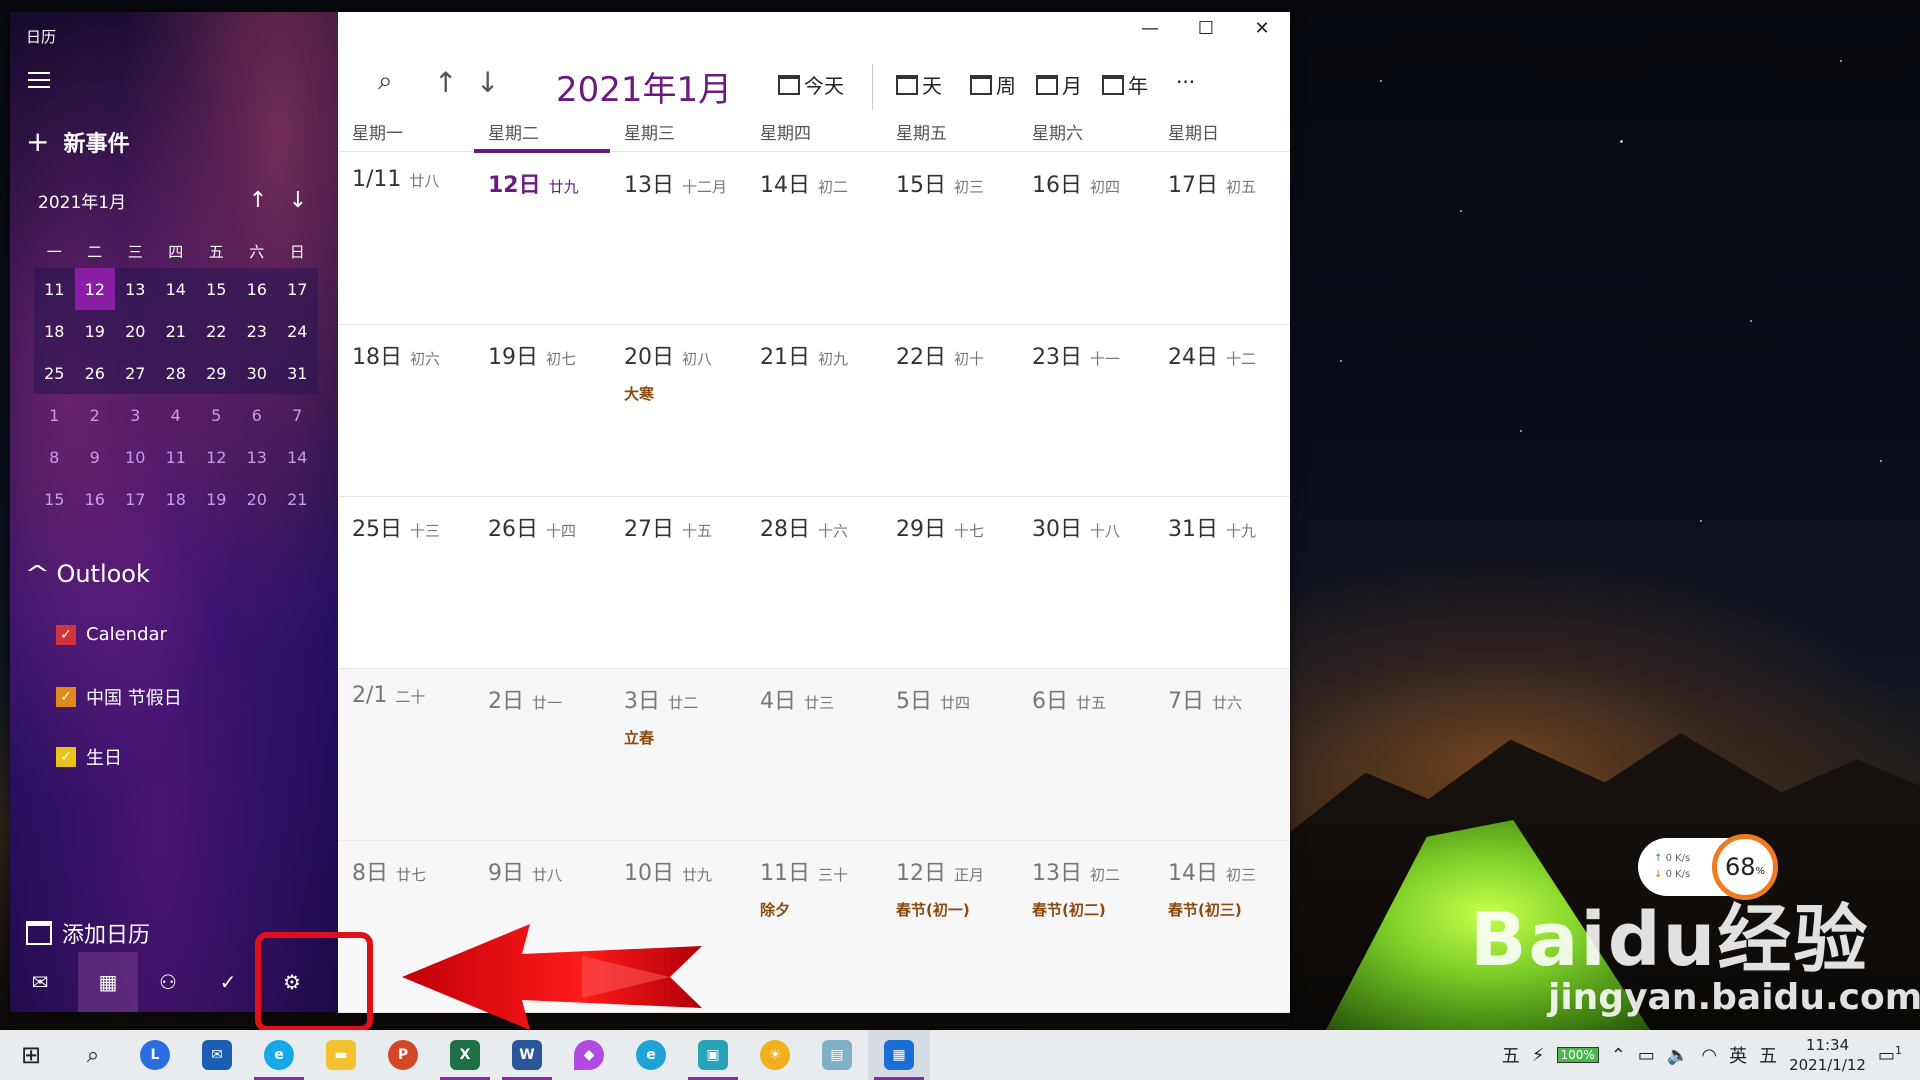  I want to click on mini-day: 22, so click(216, 331).